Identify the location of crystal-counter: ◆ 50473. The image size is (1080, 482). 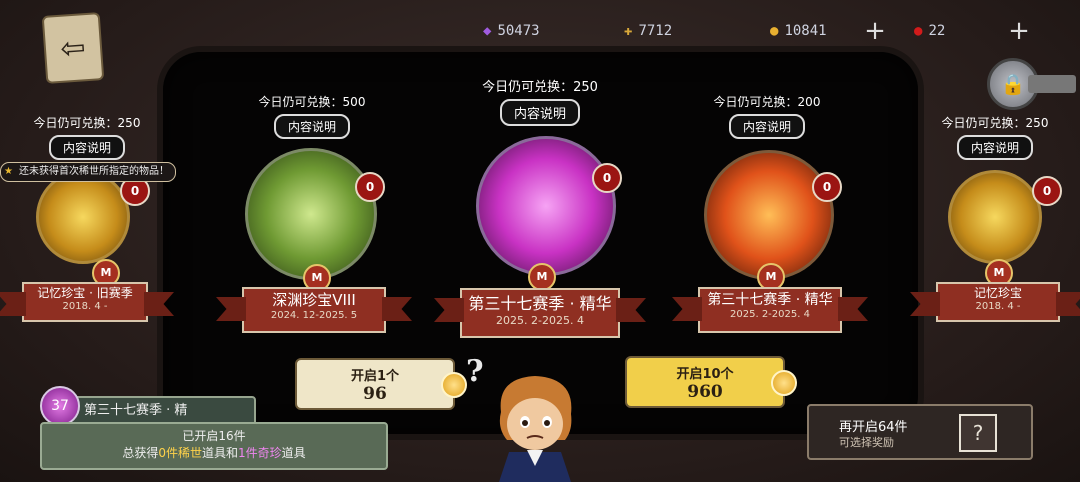
(511, 31).